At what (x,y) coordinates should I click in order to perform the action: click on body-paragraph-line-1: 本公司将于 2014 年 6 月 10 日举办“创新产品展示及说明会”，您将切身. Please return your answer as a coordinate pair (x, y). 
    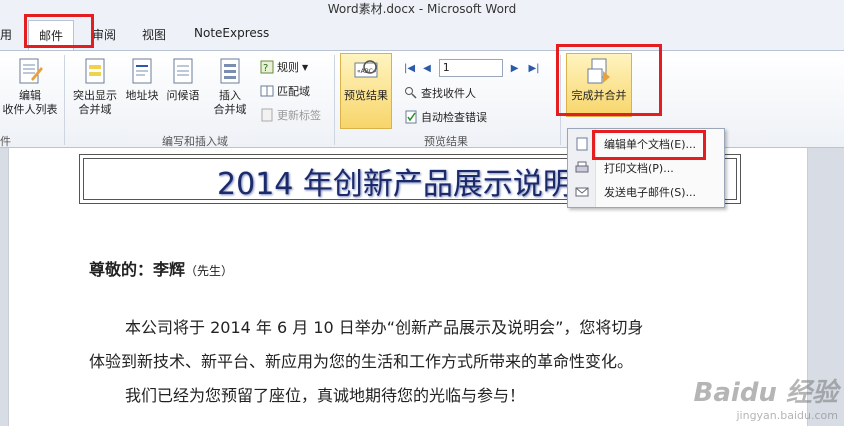
    Looking at the image, I should click on (384, 327).